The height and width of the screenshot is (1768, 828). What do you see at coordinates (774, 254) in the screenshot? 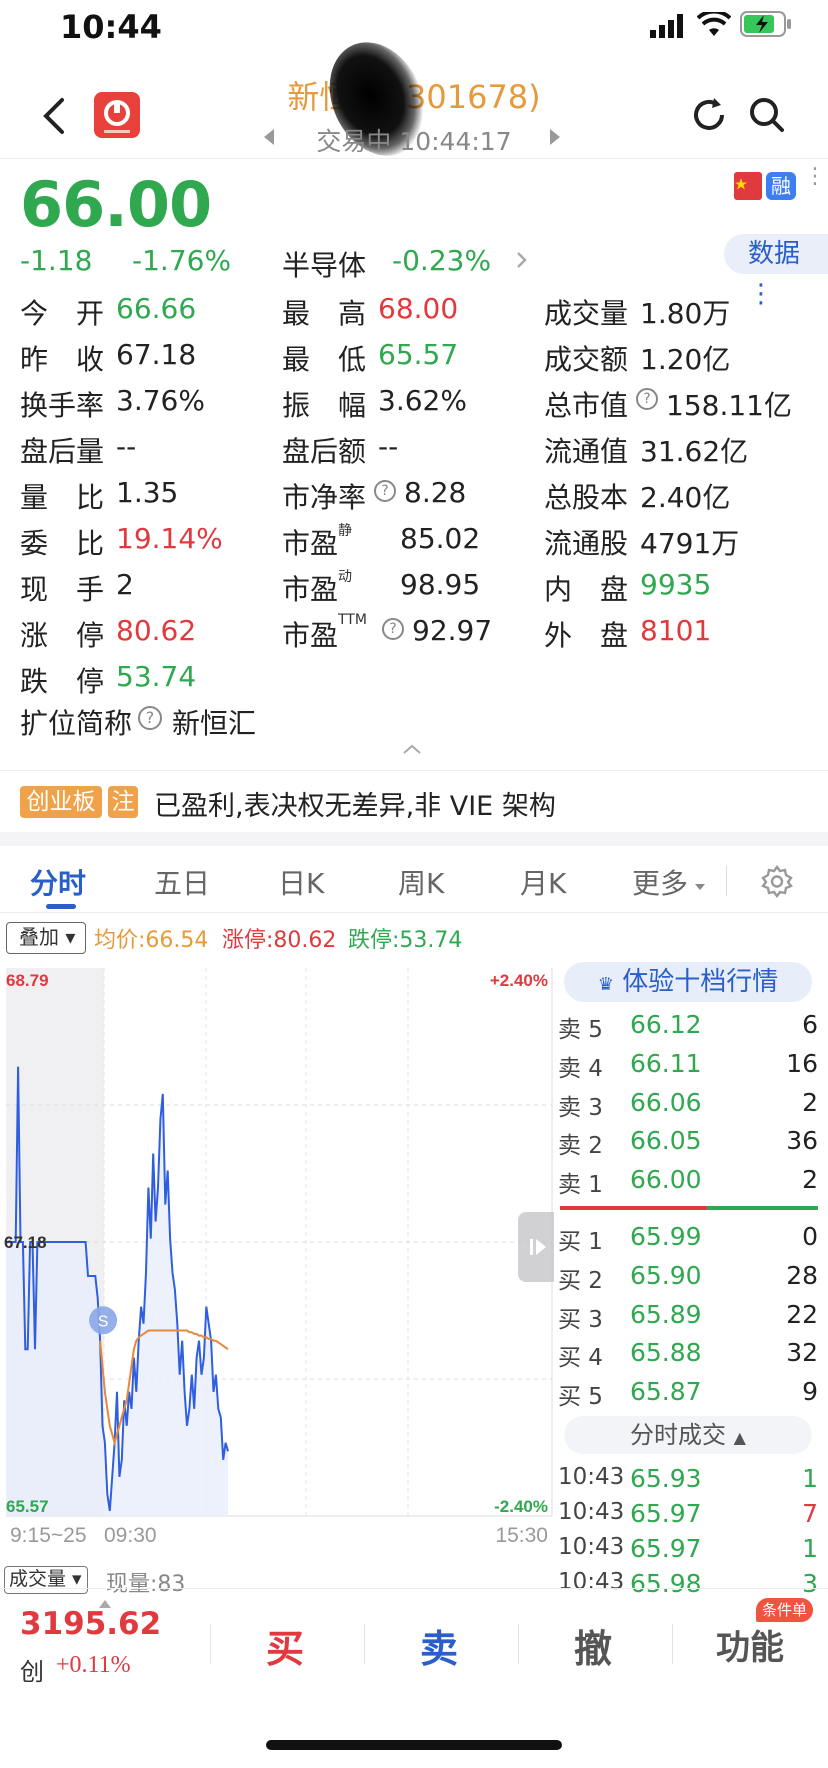
I see `data-button-label: 数据` at bounding box center [774, 254].